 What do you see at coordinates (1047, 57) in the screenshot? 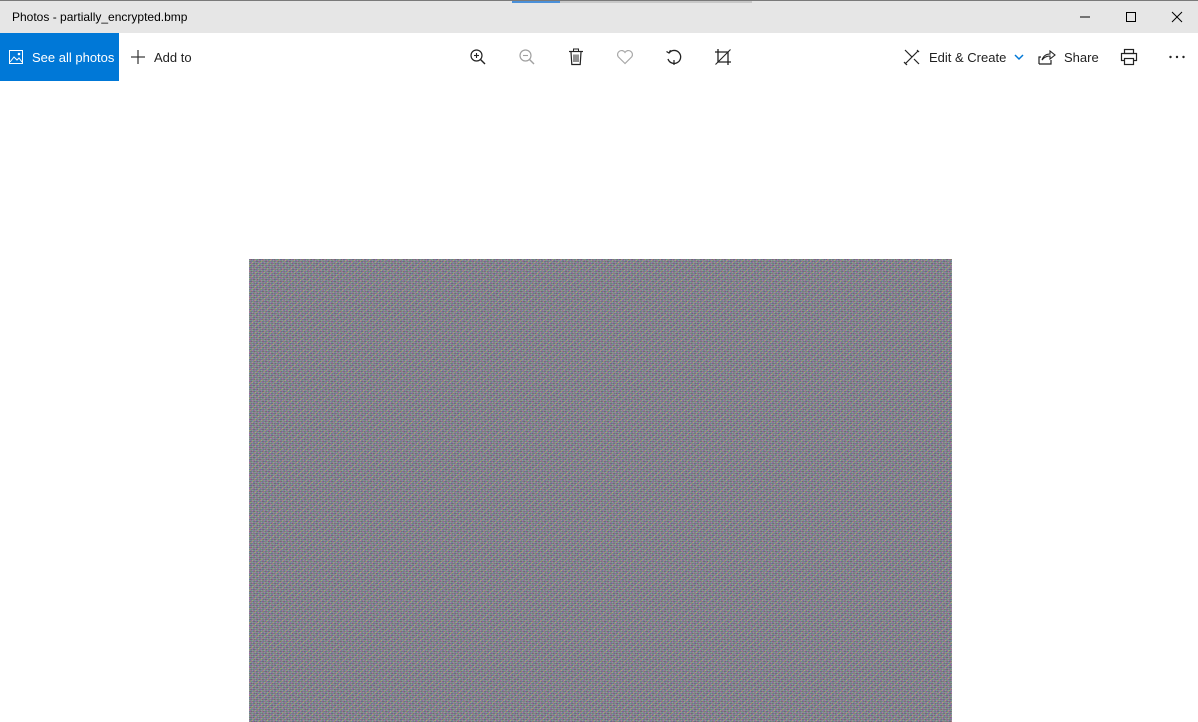
I see `share-icon` at bounding box center [1047, 57].